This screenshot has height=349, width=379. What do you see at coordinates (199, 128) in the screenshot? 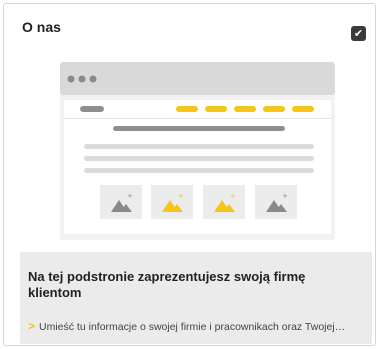
I see `heading-placeholder` at bounding box center [199, 128].